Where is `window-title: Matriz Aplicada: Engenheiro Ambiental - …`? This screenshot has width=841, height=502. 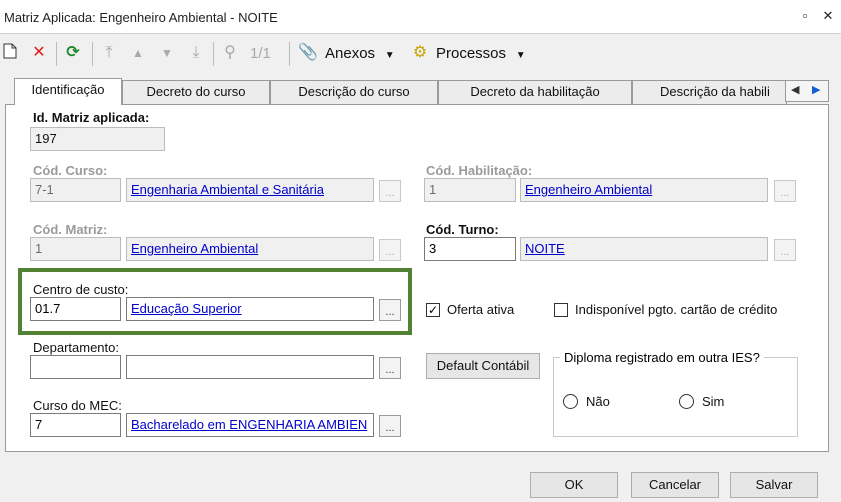
window-title: Matriz Aplicada: Engenheiro Ambiental - … is located at coordinates (141, 17).